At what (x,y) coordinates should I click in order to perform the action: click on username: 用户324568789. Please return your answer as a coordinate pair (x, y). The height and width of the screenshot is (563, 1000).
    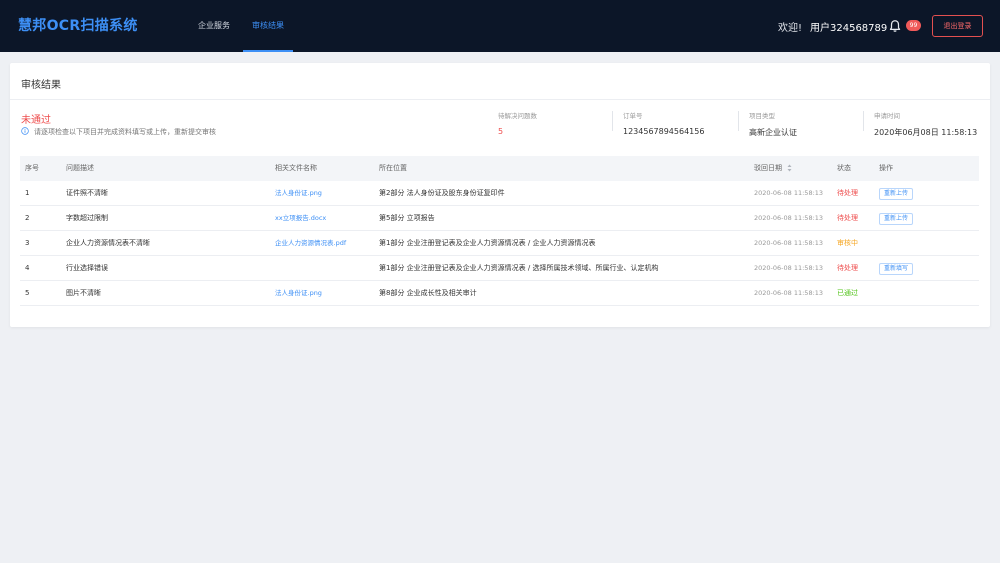
    Looking at the image, I should click on (848, 26).